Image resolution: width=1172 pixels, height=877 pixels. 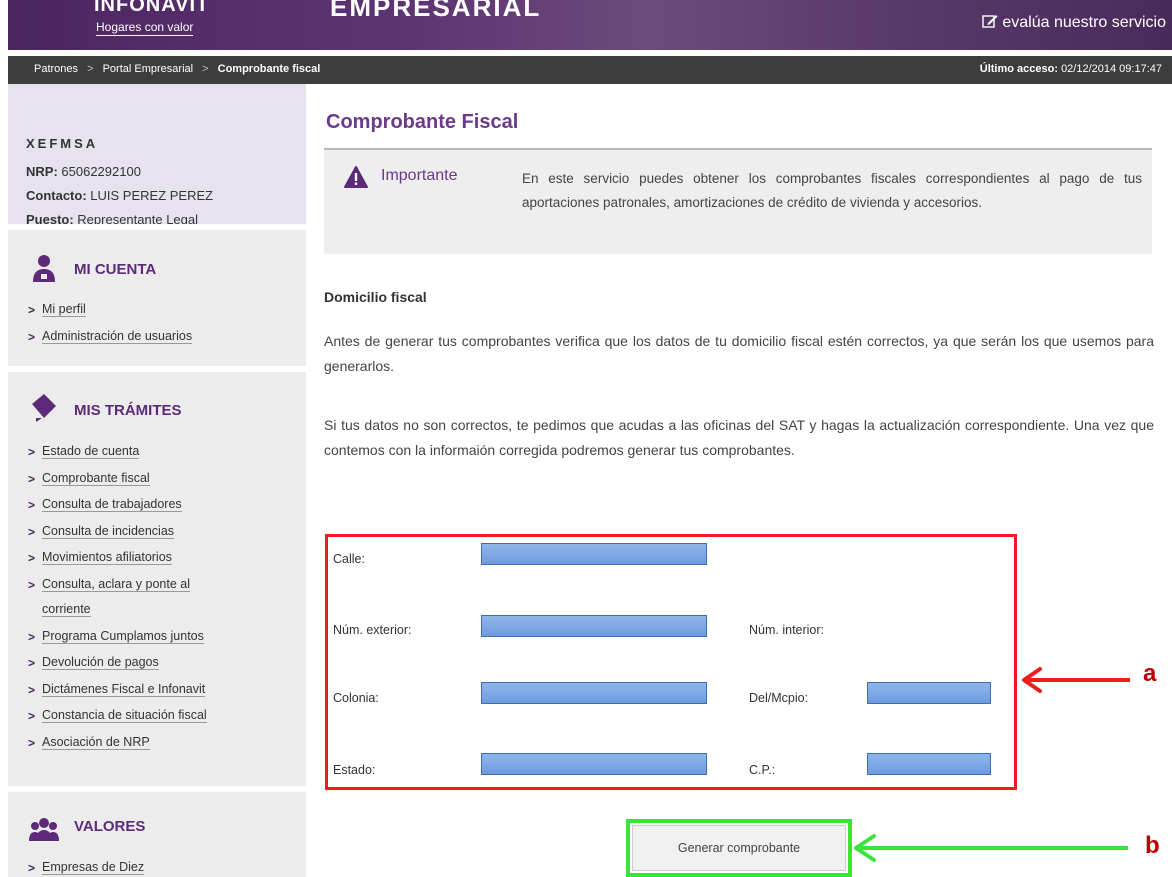 I want to click on section-heading-domicilio: Domicilio fiscal, so click(x=375, y=297).